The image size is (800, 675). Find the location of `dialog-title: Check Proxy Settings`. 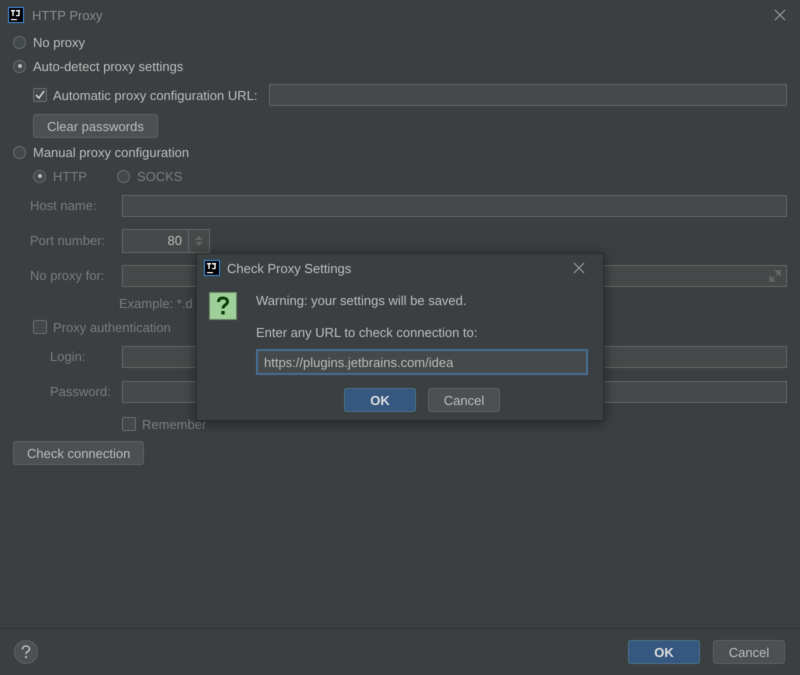

dialog-title: Check Proxy Settings is located at coordinates (289, 268).